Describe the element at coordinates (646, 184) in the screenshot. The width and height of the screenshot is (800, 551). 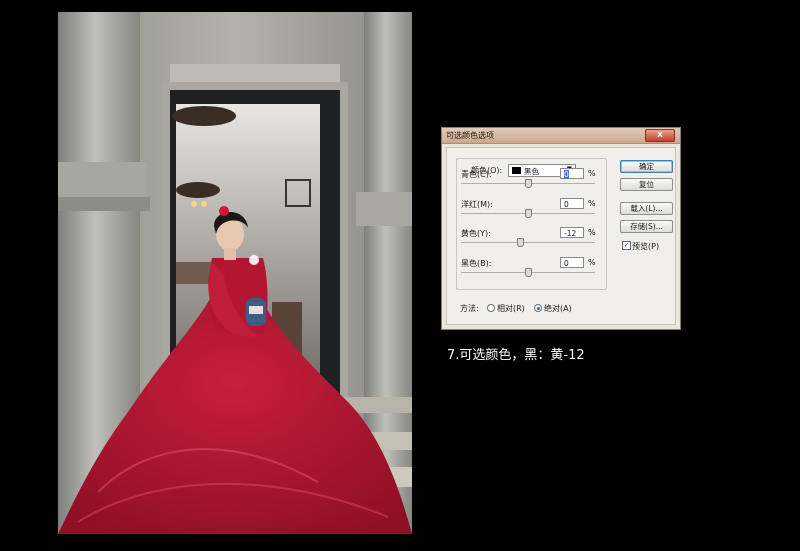
I see `reset-button: 复位` at that location.